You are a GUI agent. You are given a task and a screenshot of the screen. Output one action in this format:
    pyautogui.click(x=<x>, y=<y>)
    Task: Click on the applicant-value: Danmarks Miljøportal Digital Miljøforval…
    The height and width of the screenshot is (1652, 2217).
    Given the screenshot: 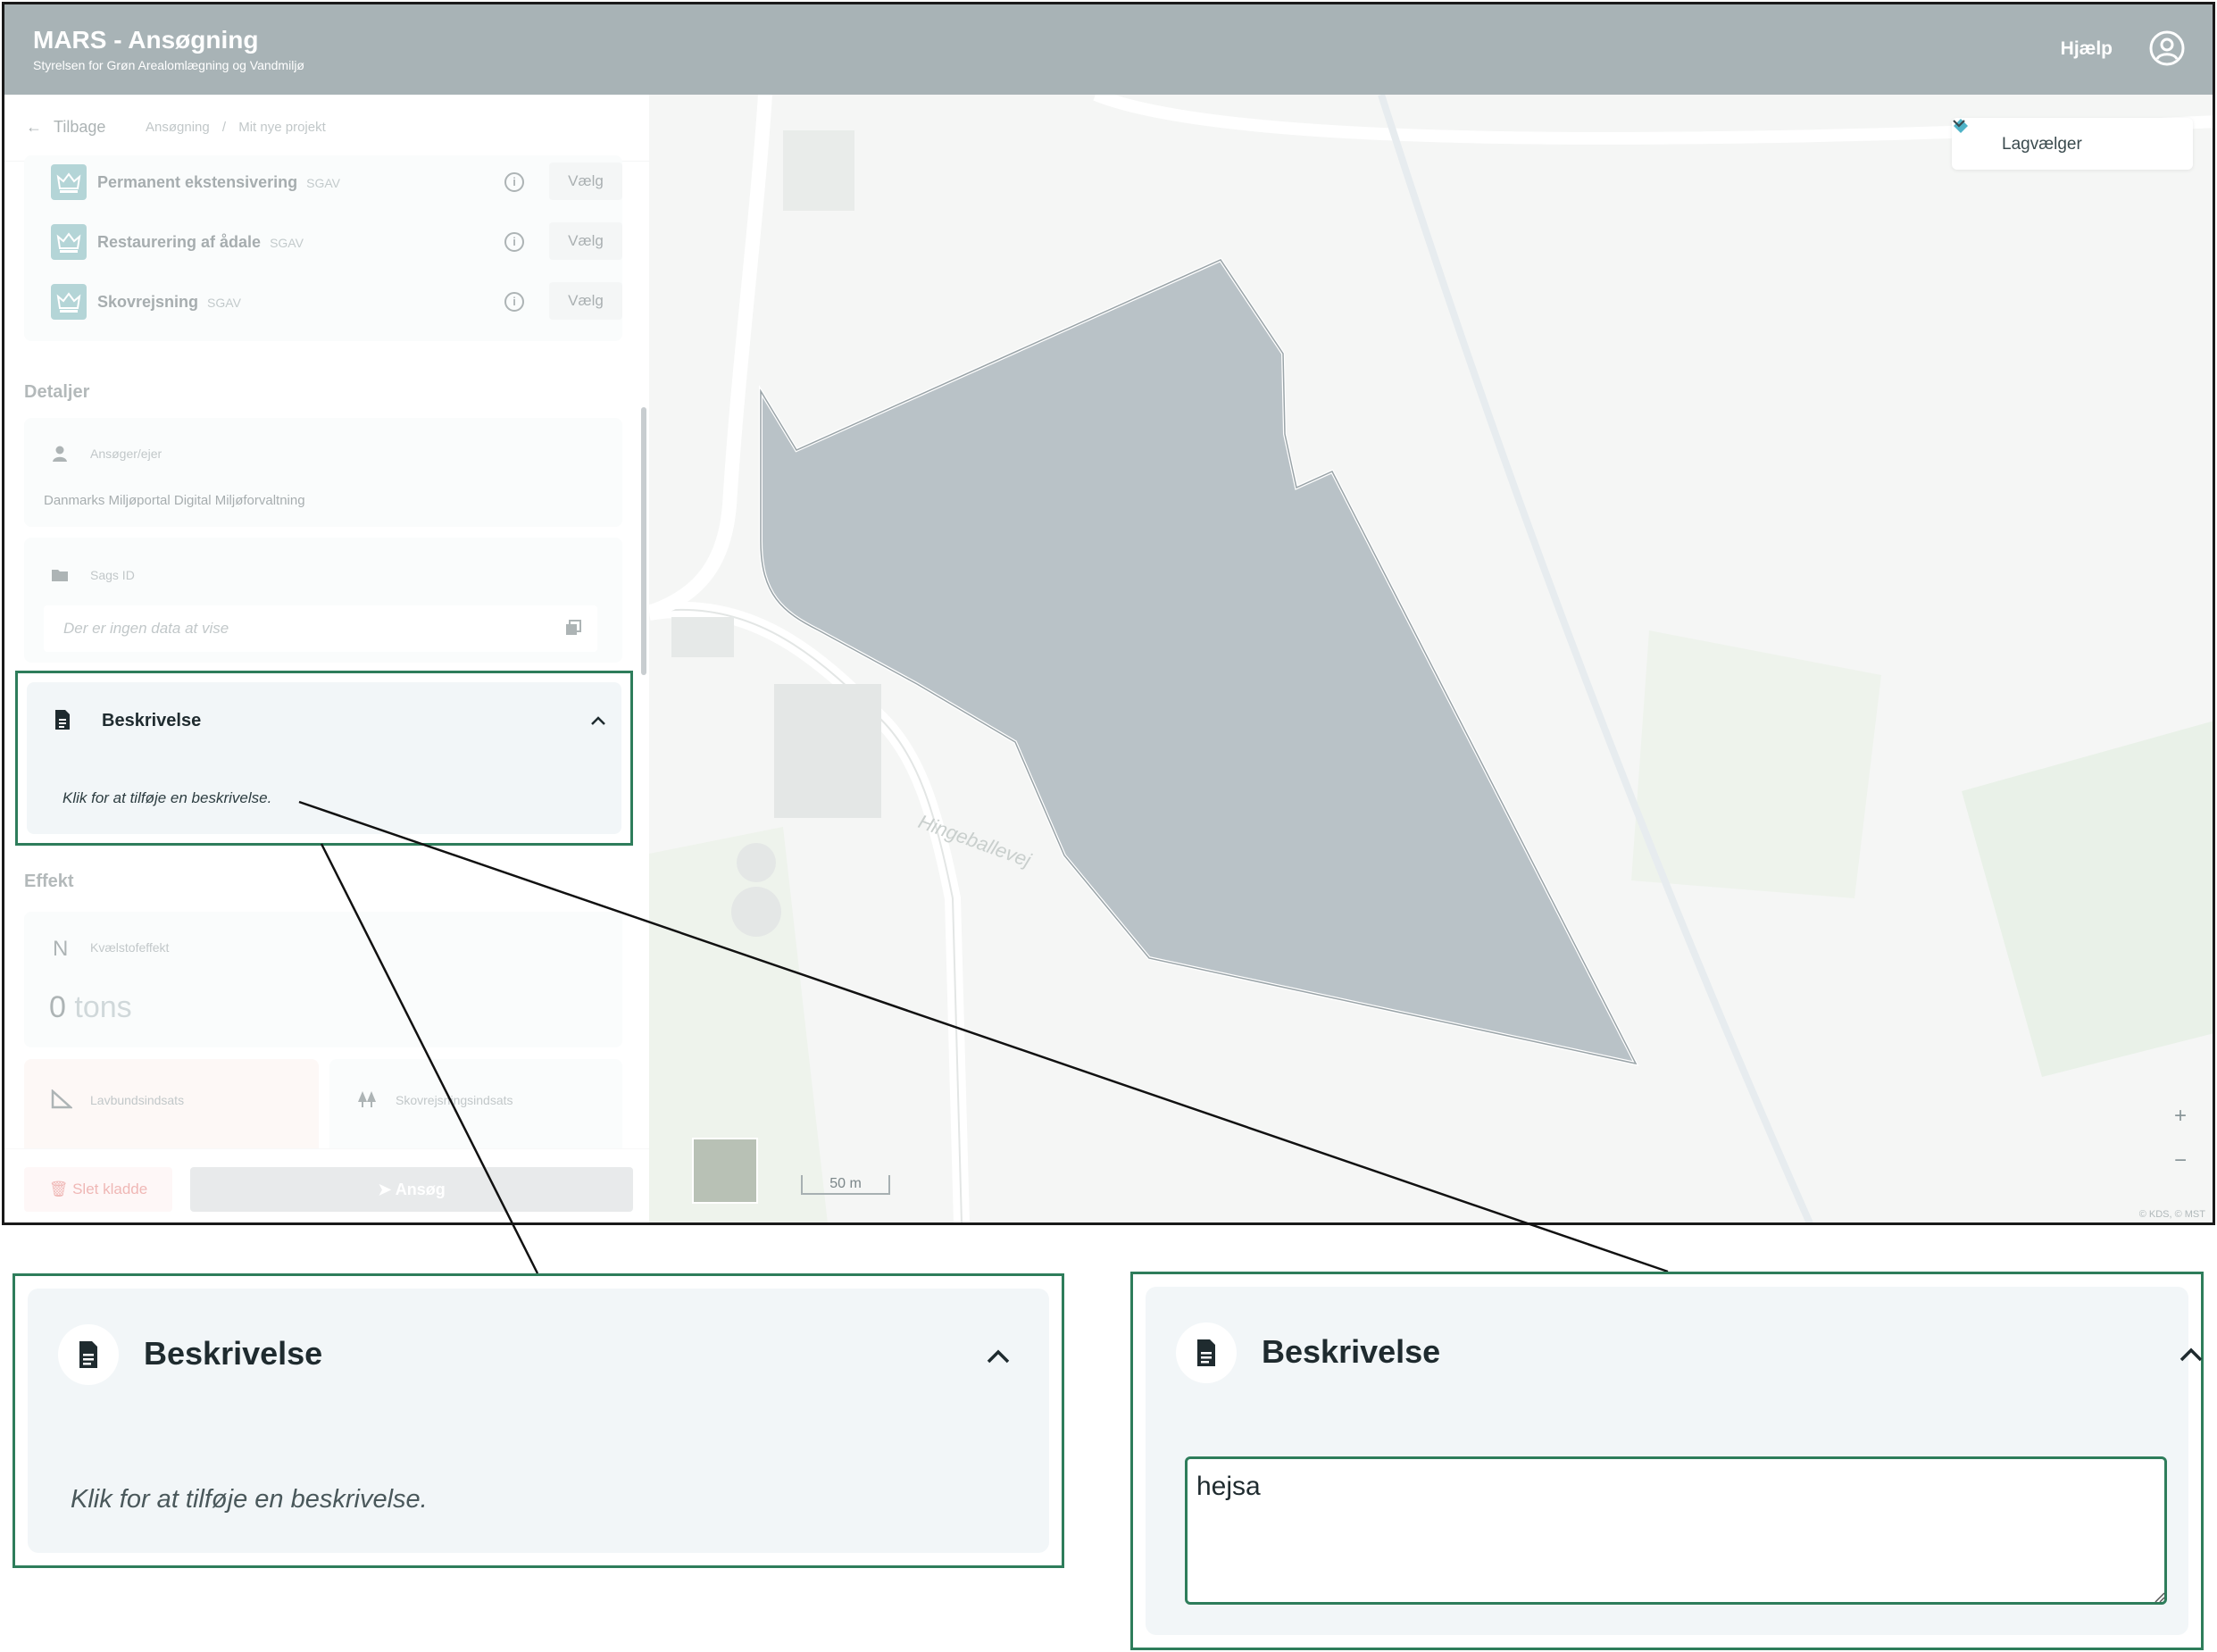 What is the action you would take?
    pyautogui.click(x=175, y=500)
    